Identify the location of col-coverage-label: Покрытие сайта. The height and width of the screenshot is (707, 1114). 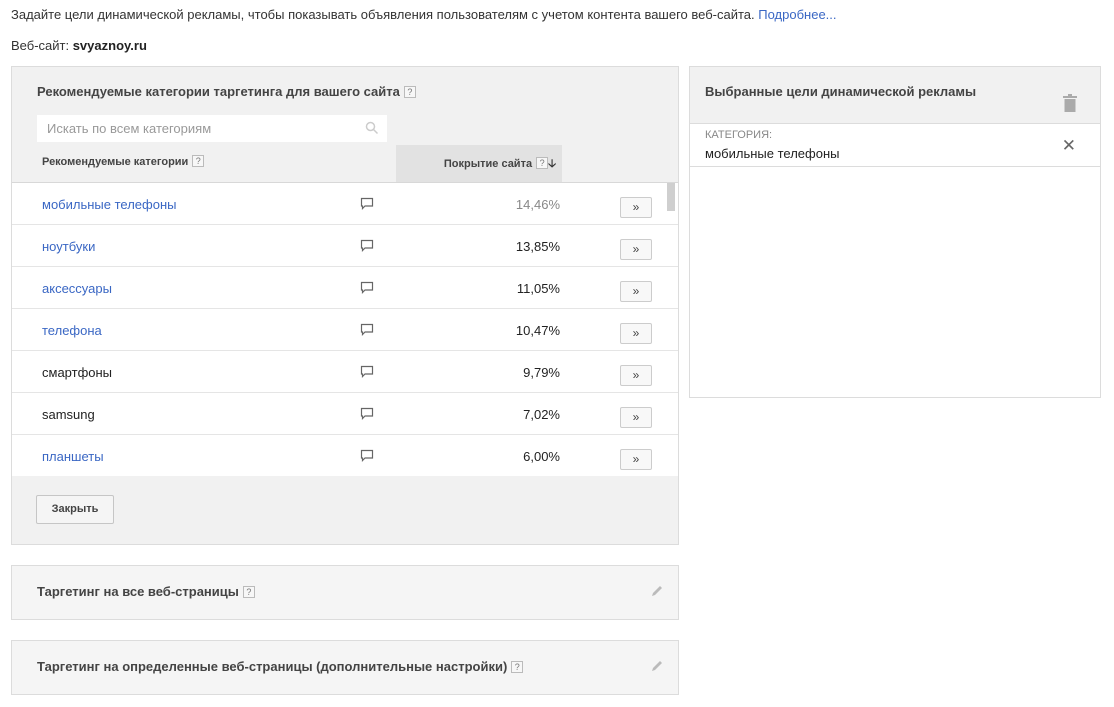
(488, 164).